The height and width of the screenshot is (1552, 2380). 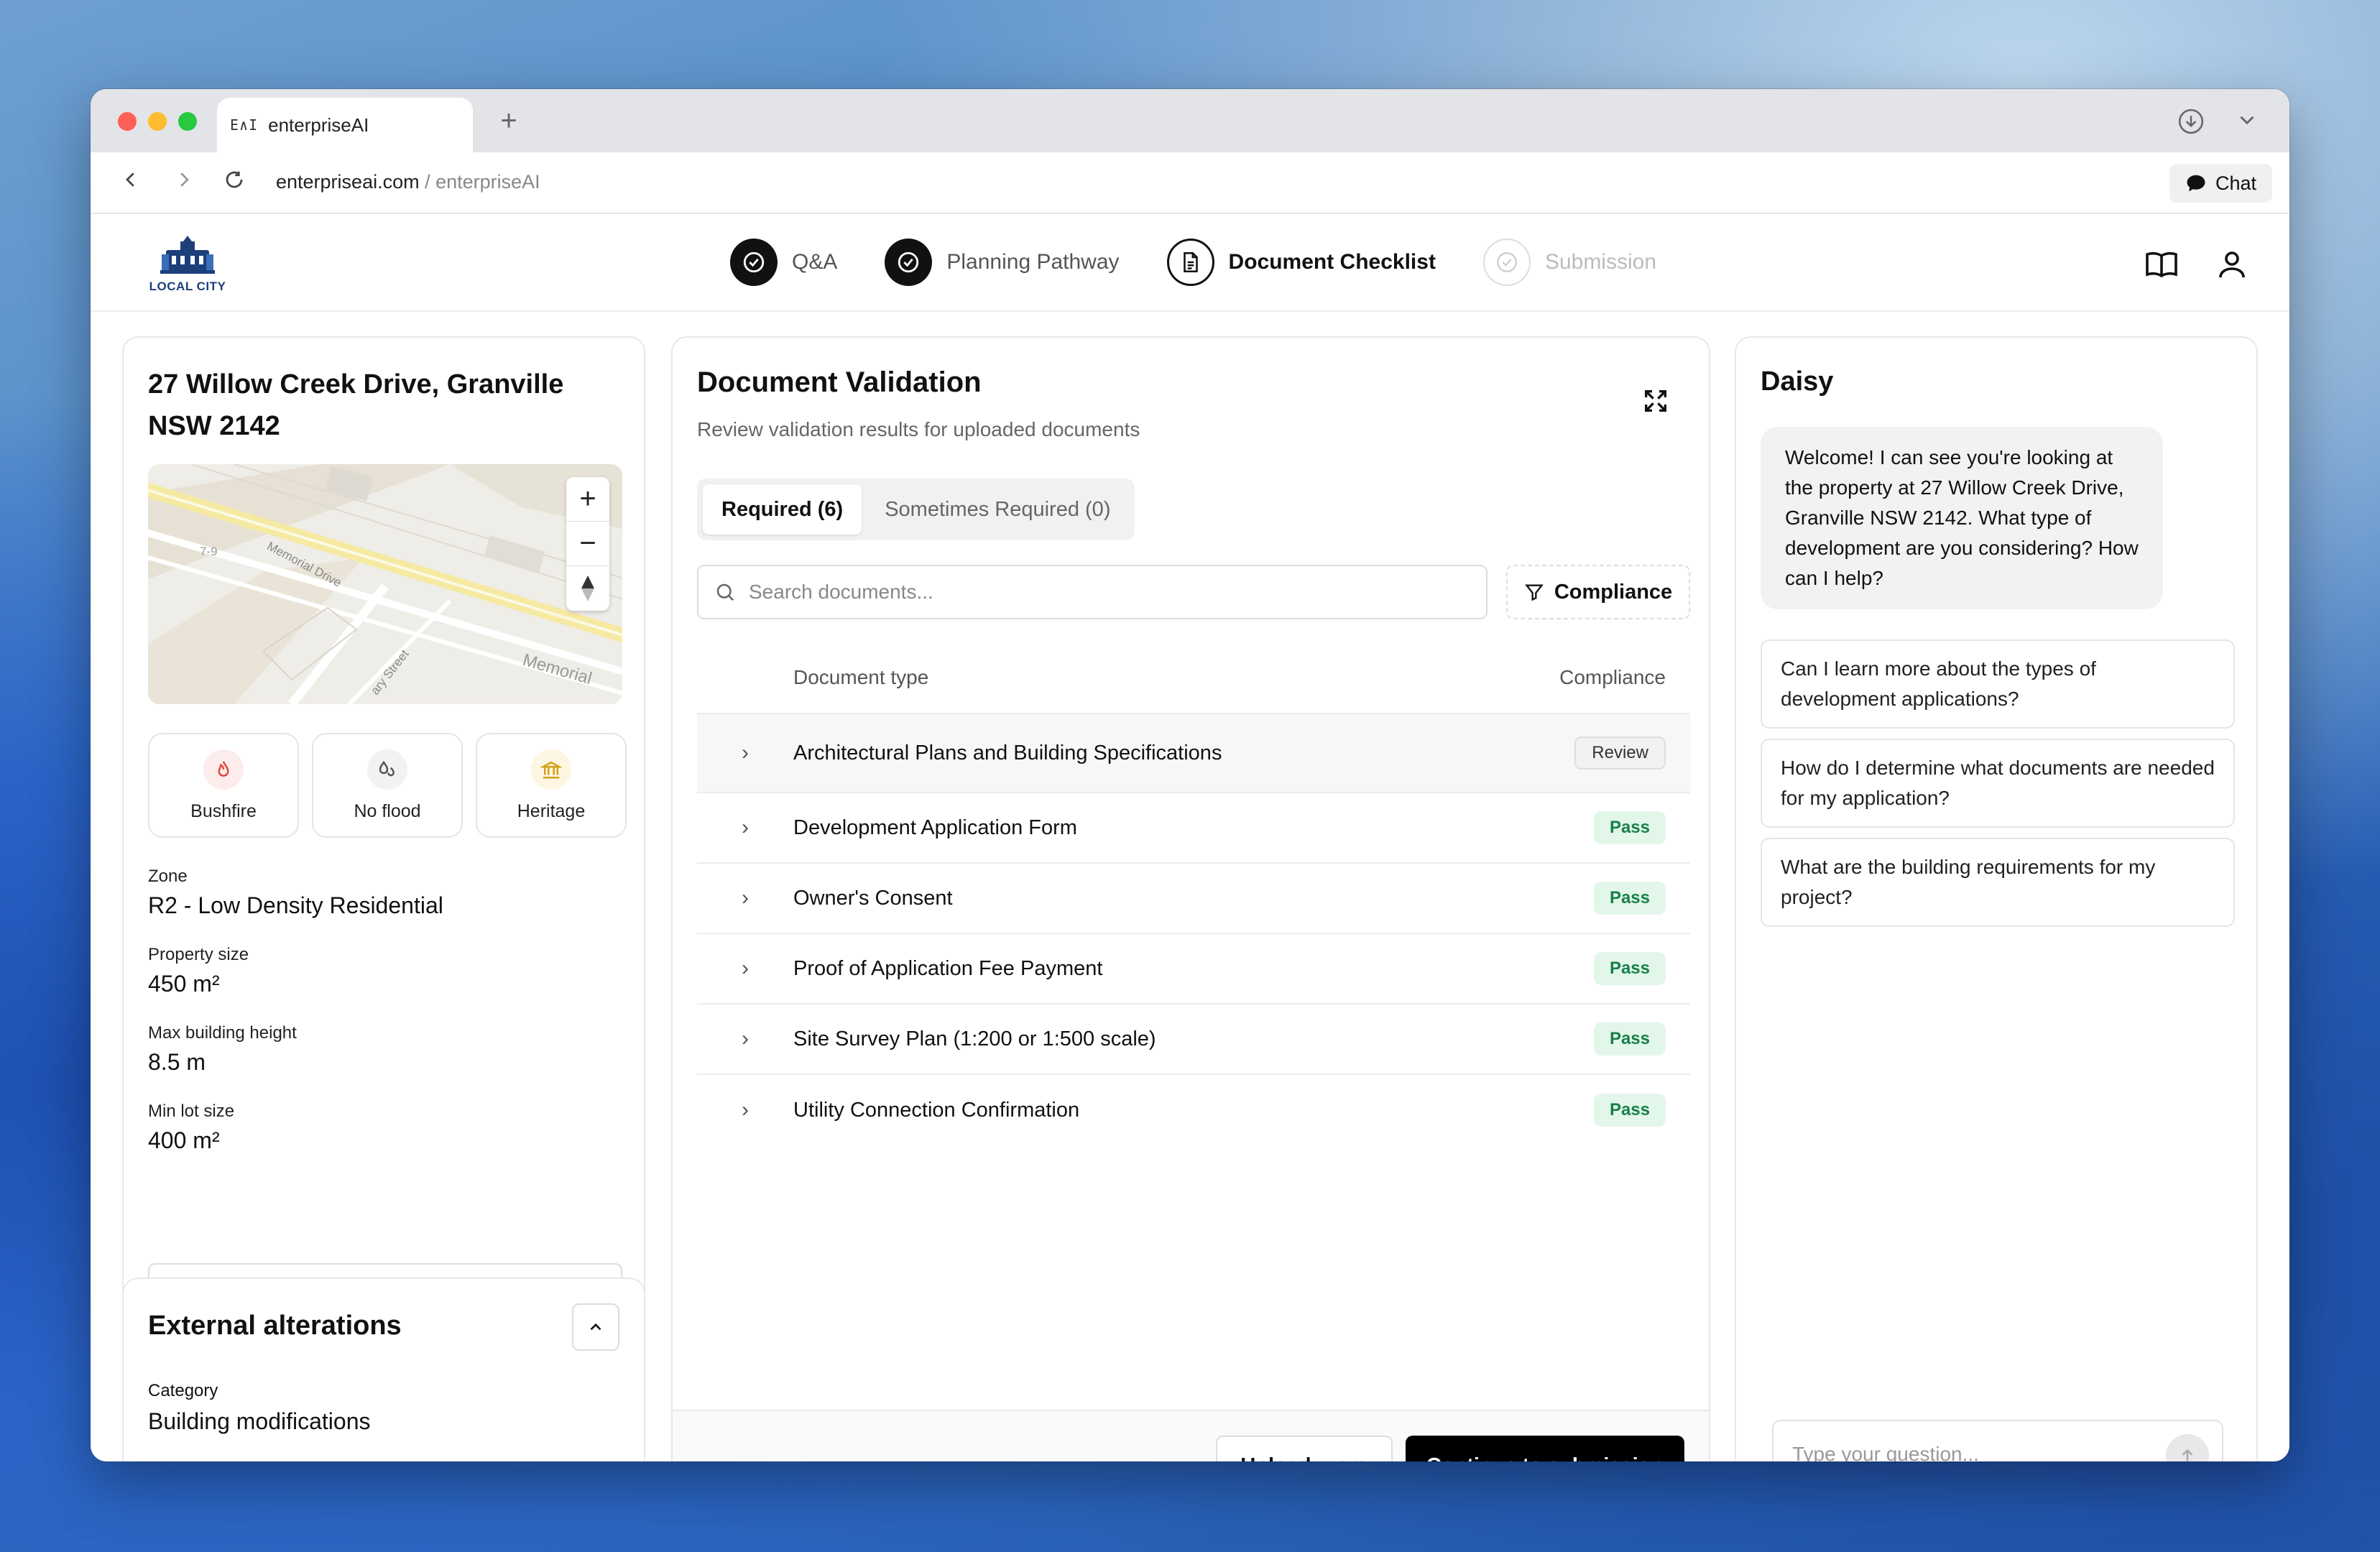 What do you see at coordinates (191, 1111) in the screenshot?
I see `fact-label-lot: Min lot size` at bounding box center [191, 1111].